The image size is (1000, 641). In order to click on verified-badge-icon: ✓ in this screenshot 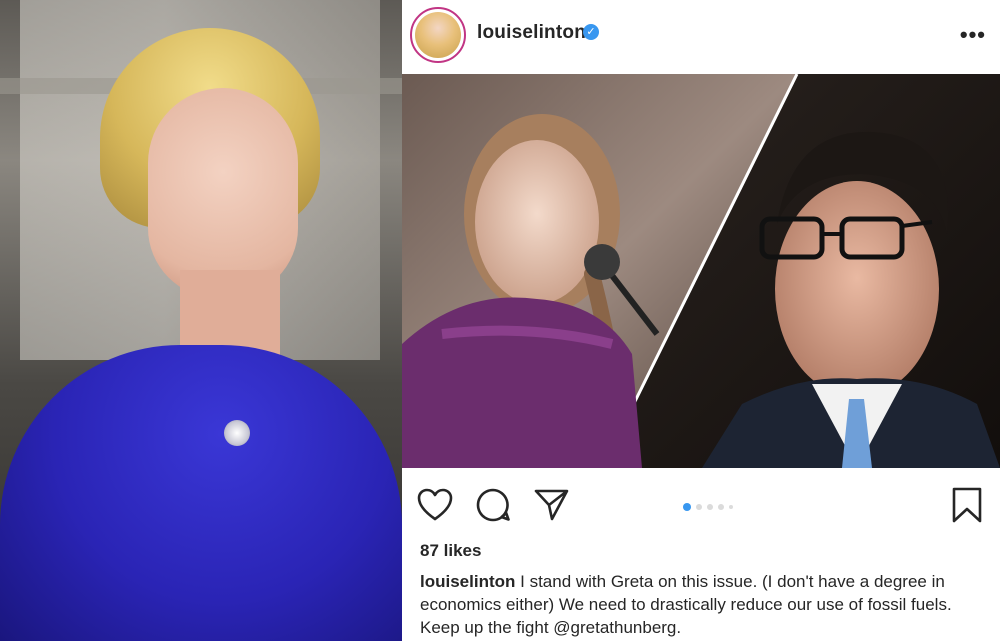, I will do `click(591, 32)`.